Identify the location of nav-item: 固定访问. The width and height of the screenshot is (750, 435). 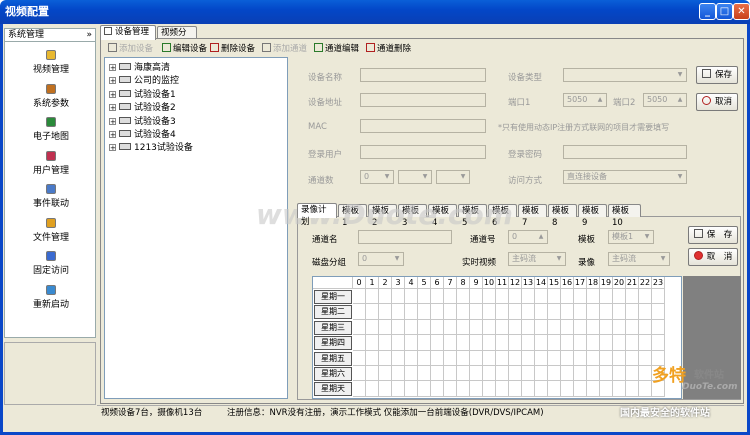
(51, 263).